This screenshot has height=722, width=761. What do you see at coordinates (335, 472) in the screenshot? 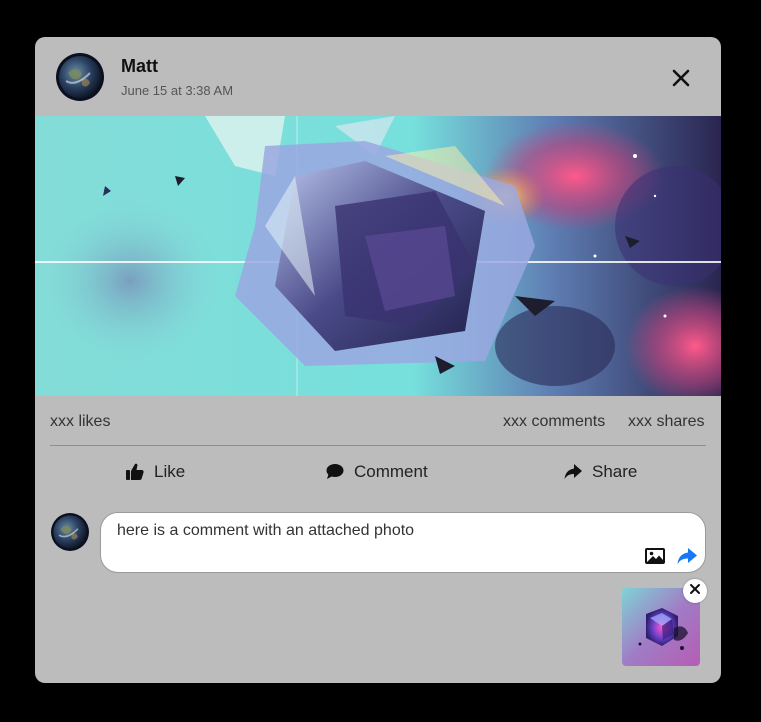
I see `speech-bubble-icon` at bounding box center [335, 472].